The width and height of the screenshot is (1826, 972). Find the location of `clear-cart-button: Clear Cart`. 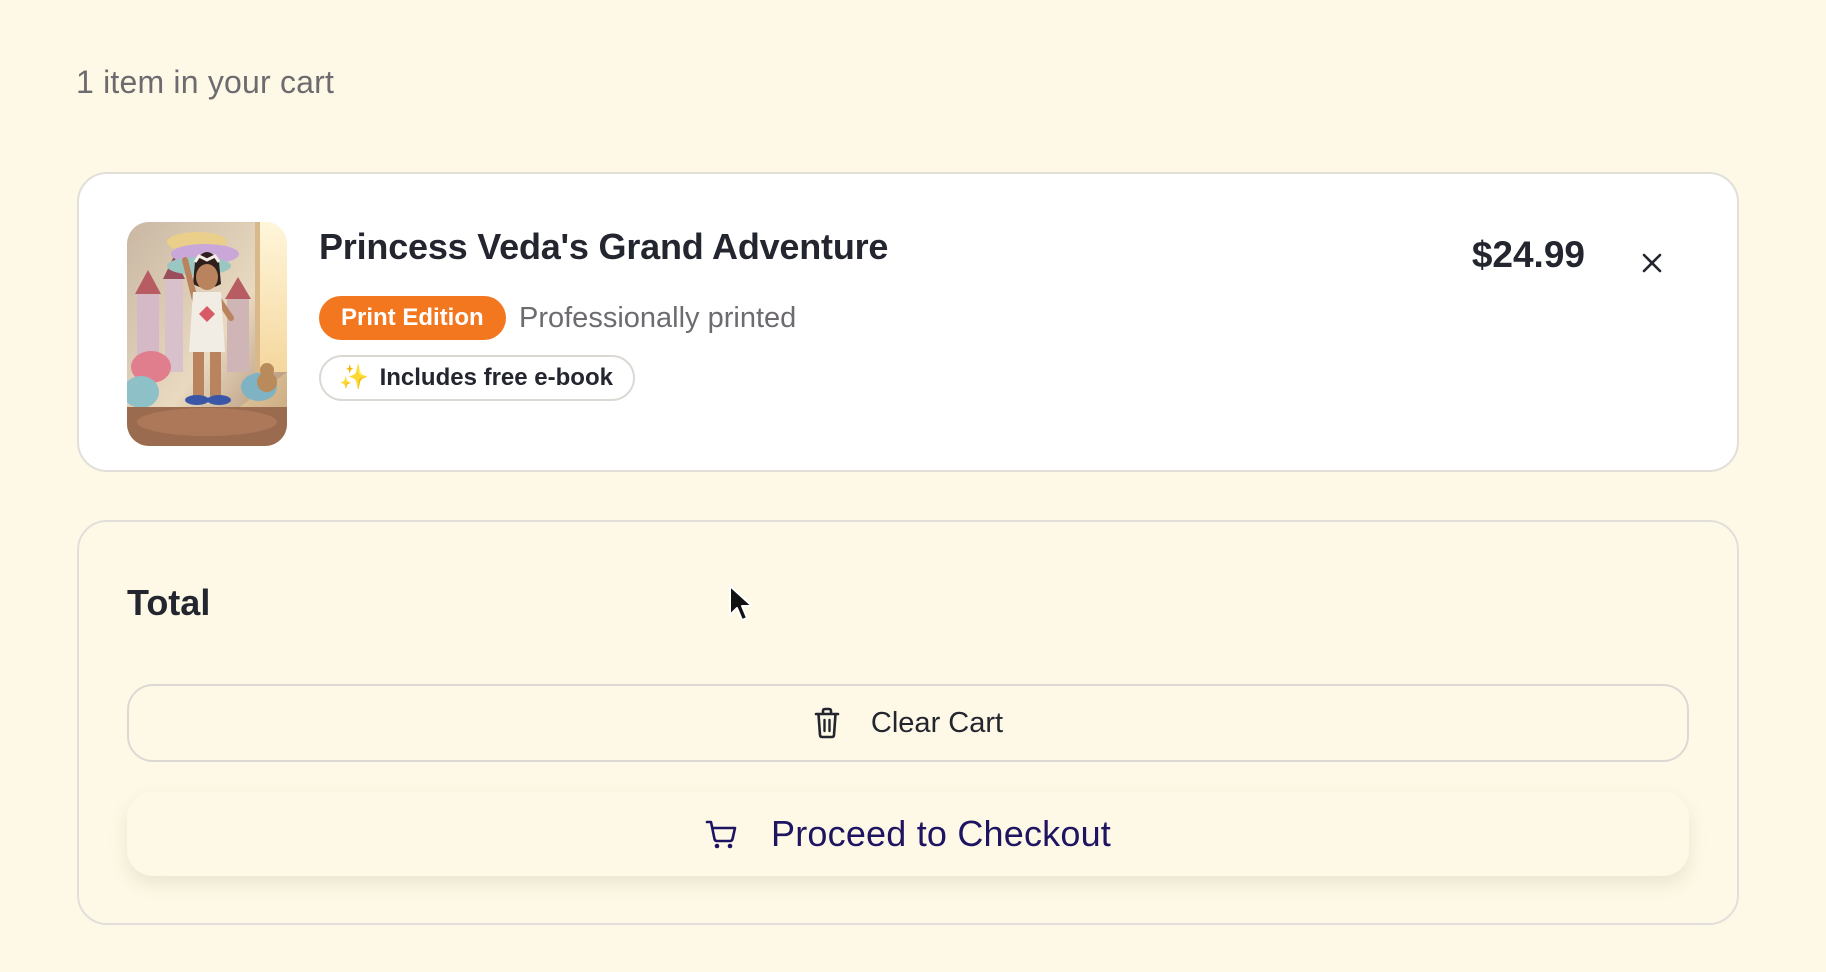

clear-cart-button: Clear Cart is located at coordinates (908, 723).